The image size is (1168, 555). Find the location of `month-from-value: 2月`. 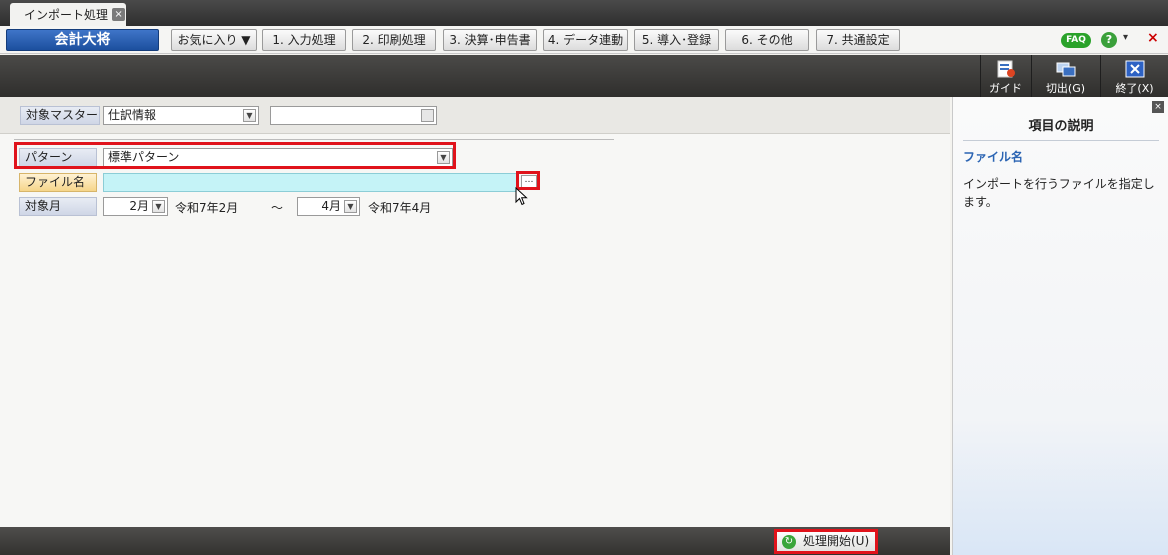

month-from-value: 2月 is located at coordinates (139, 206).